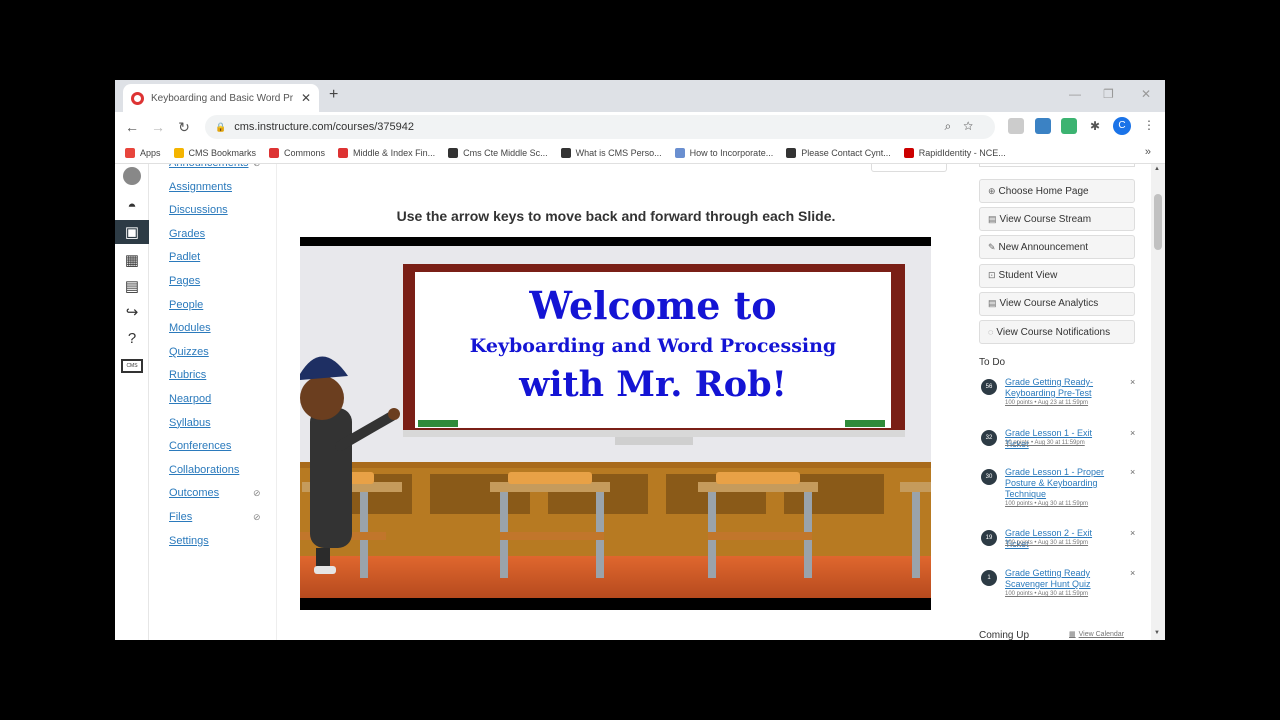  What do you see at coordinates (200, 187) in the screenshot?
I see `course-nav-assignments: Assignments` at bounding box center [200, 187].